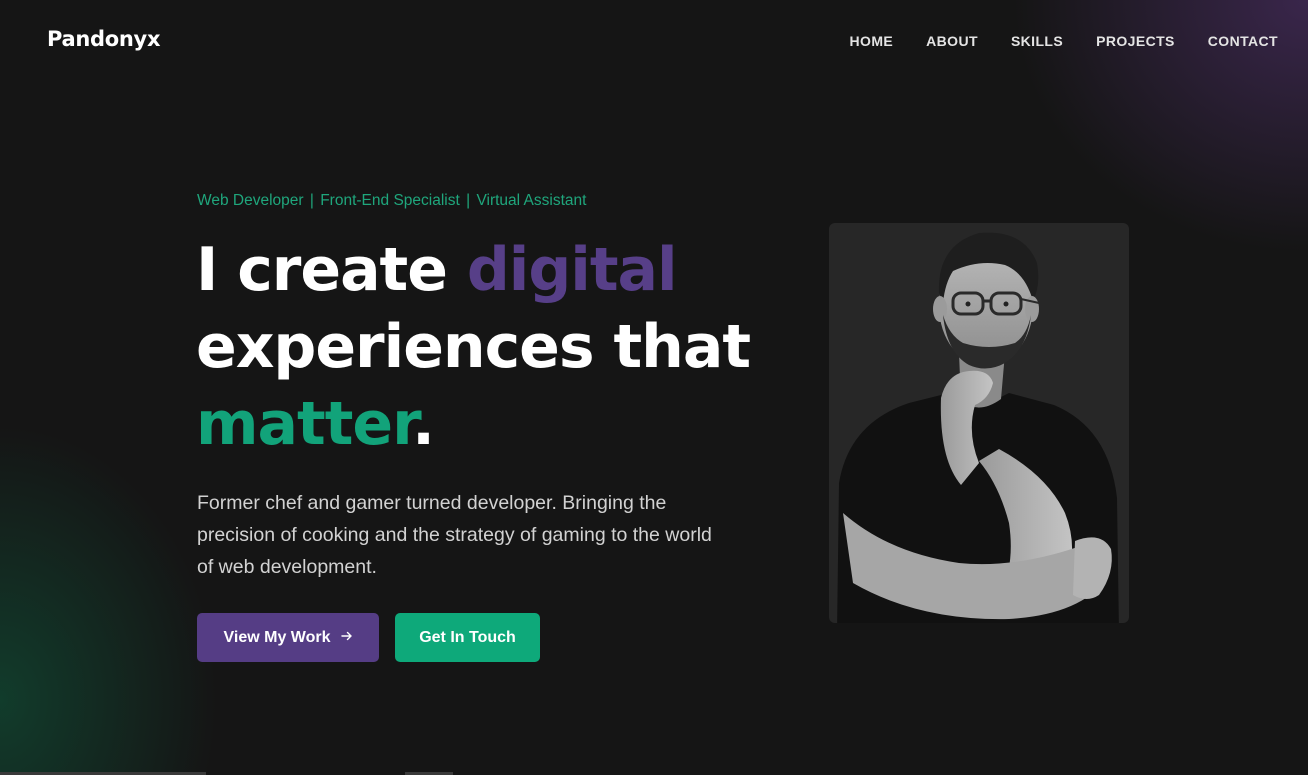  What do you see at coordinates (1243, 41) in the screenshot?
I see `nav-contact: CONTACT` at bounding box center [1243, 41].